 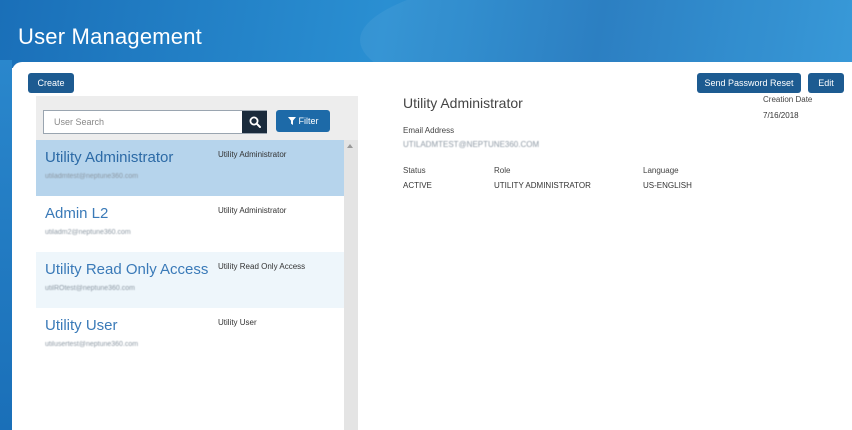 I want to click on email-address-label: Email Address, so click(x=429, y=130).